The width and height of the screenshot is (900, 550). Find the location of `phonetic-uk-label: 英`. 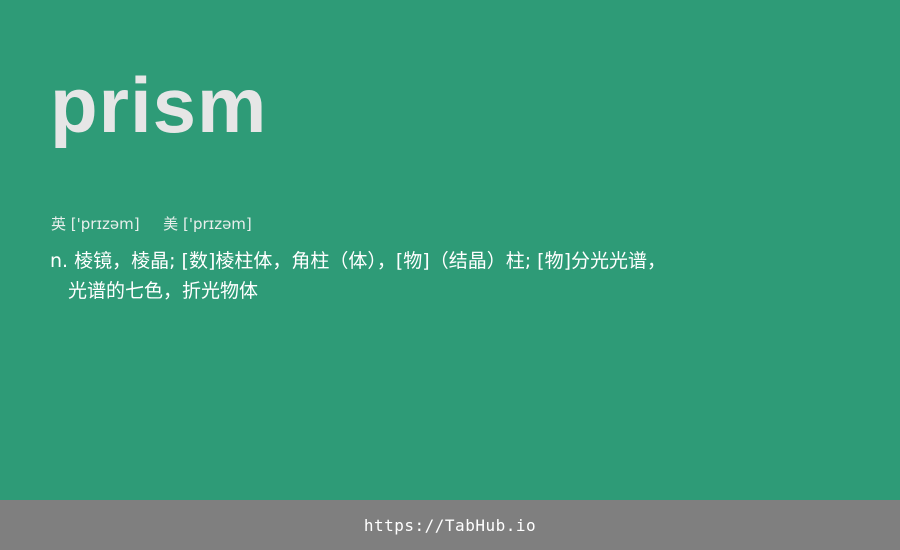

phonetic-uk-label: 英 is located at coordinates (59, 224).